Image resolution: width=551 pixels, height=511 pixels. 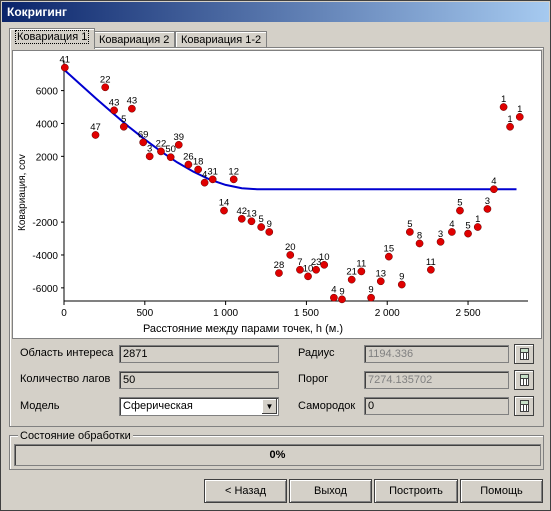 What do you see at coordinates (221, 40) in the screenshot?
I see `tab-label: Ковариация 1-2` at bounding box center [221, 40].